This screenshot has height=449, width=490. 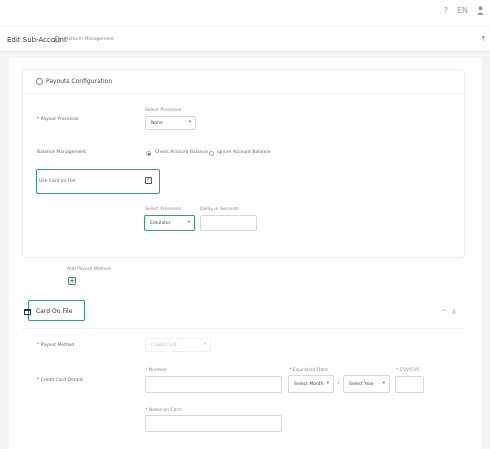 I want to click on home-icon, so click(x=57, y=39).